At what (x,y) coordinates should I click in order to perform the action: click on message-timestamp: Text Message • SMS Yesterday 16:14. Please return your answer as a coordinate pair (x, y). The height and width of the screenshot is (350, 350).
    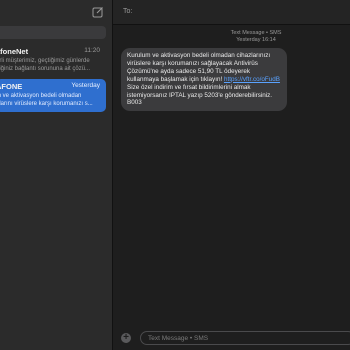
    Looking at the image, I should click on (256, 37).